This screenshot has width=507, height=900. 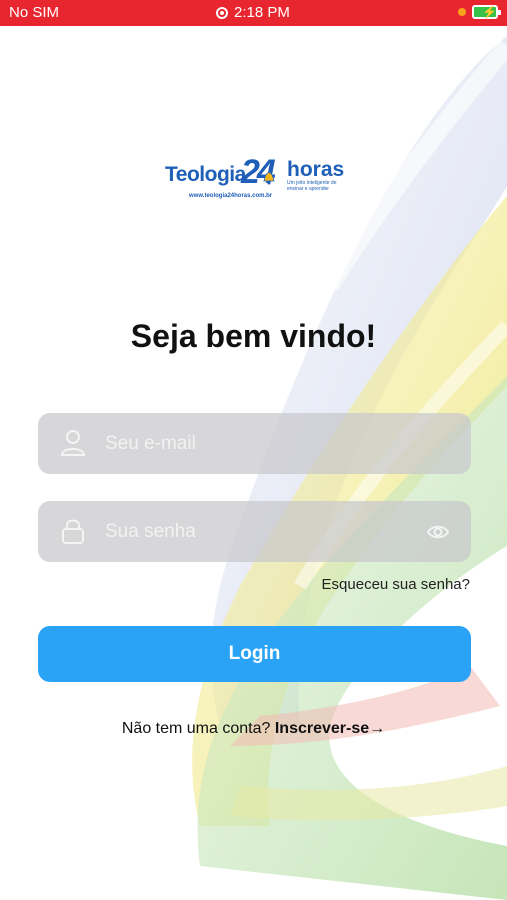 I want to click on forgot-password-link: Esqueceu sua senha?, so click(x=396, y=584).